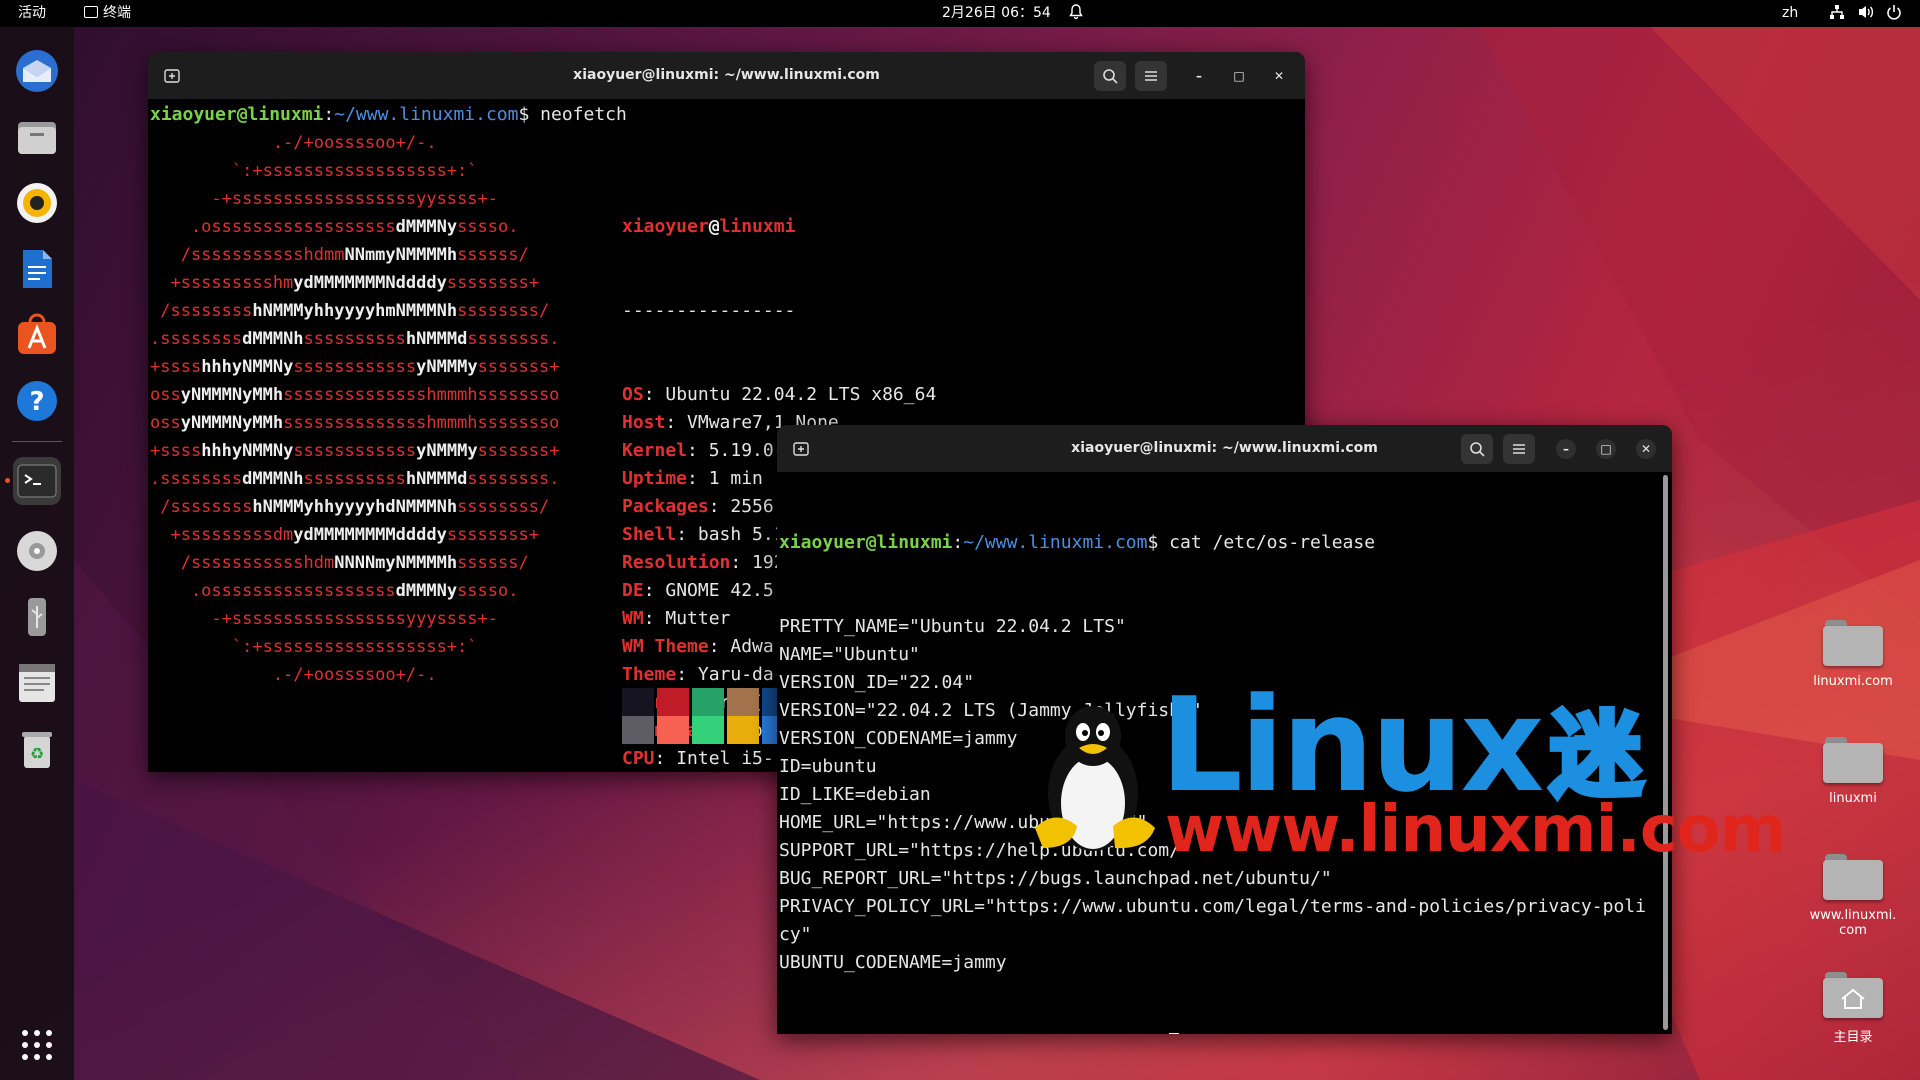  I want to click on ascii-line: /sssssssshNMMMyhhyyyyhmNMMMNhssssssss/, so click(350, 311).